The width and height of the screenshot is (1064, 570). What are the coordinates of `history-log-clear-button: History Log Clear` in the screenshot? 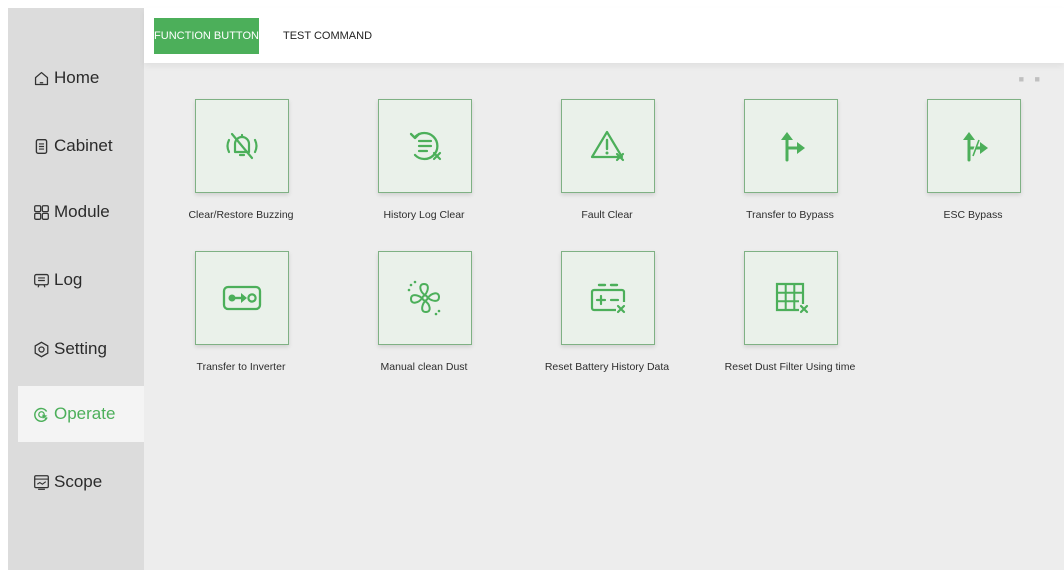 It's located at (424, 160).